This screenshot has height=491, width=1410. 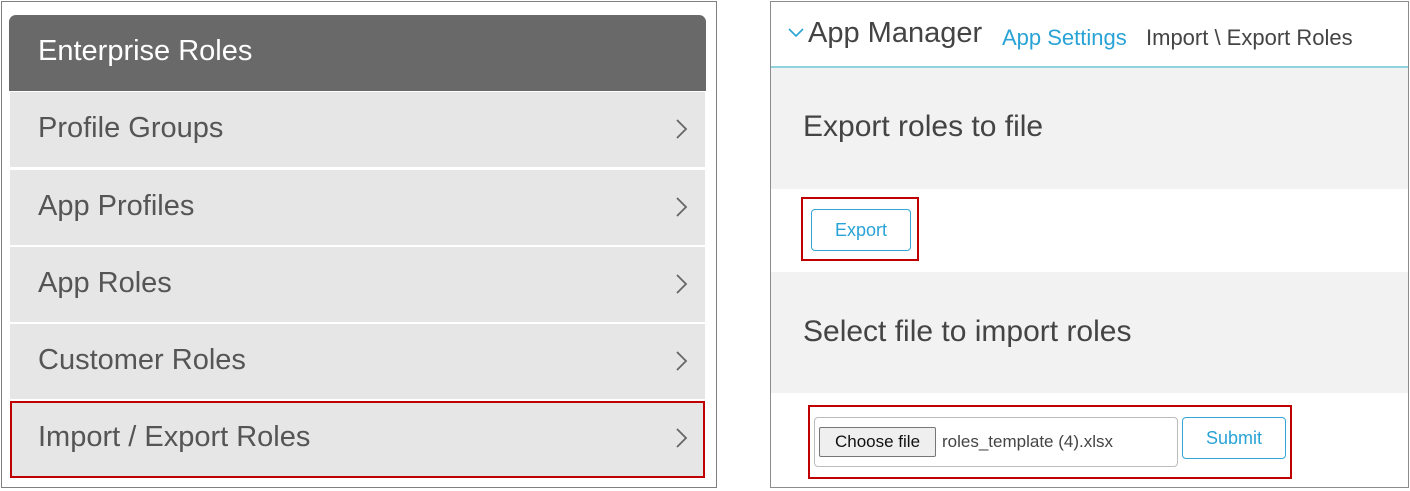 I want to click on export-section: Export roles to file, so click(x=1089, y=128).